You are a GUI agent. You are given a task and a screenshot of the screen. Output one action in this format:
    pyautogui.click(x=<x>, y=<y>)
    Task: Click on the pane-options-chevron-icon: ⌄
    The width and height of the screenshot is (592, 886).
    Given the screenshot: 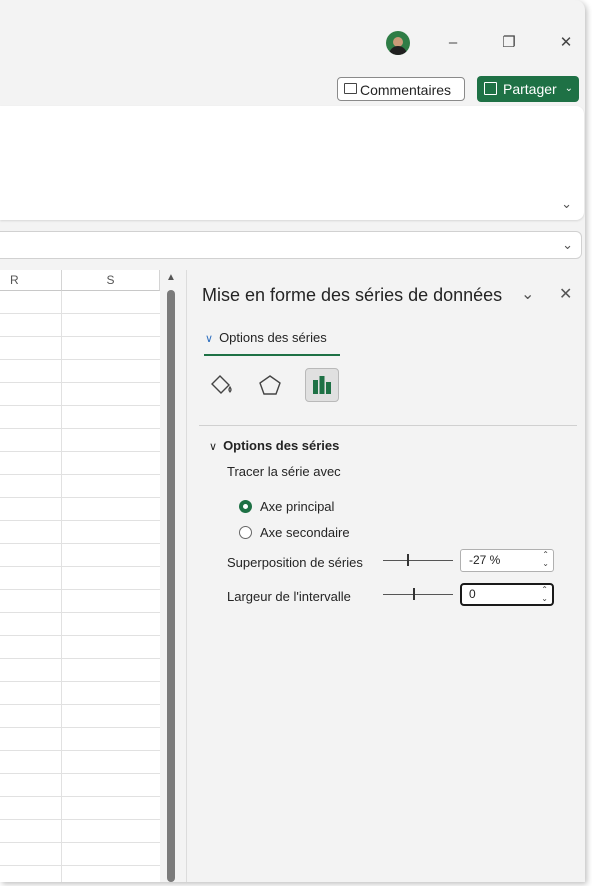 What is the action you would take?
    pyautogui.click(x=527, y=294)
    